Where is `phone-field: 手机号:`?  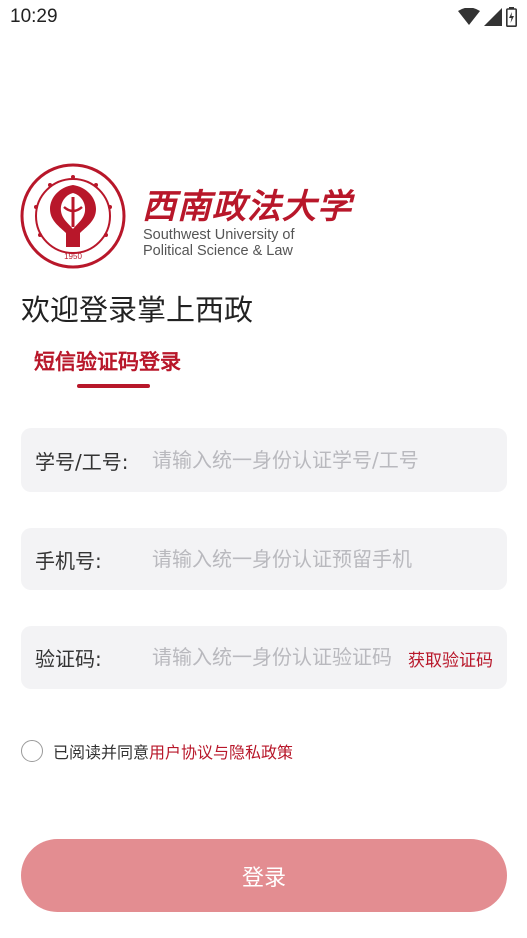 phone-field: 手机号: is located at coordinates (264, 559).